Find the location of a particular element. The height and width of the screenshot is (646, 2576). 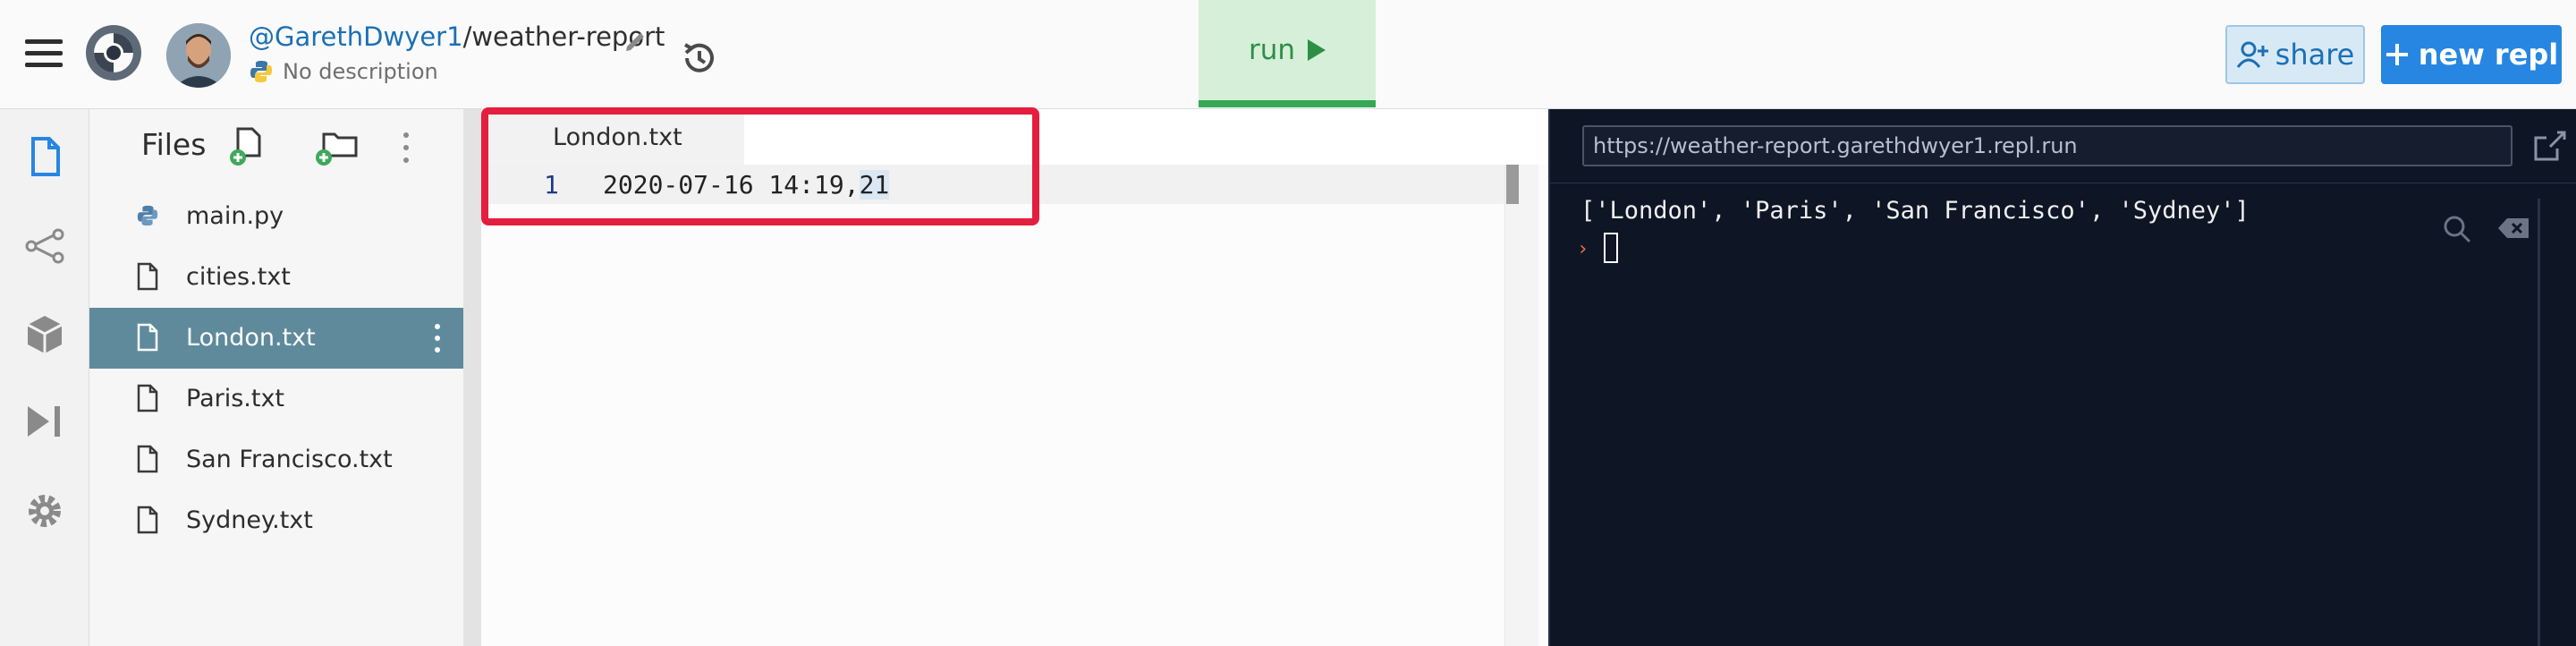

repl-description-row: No description is located at coordinates (343, 71).